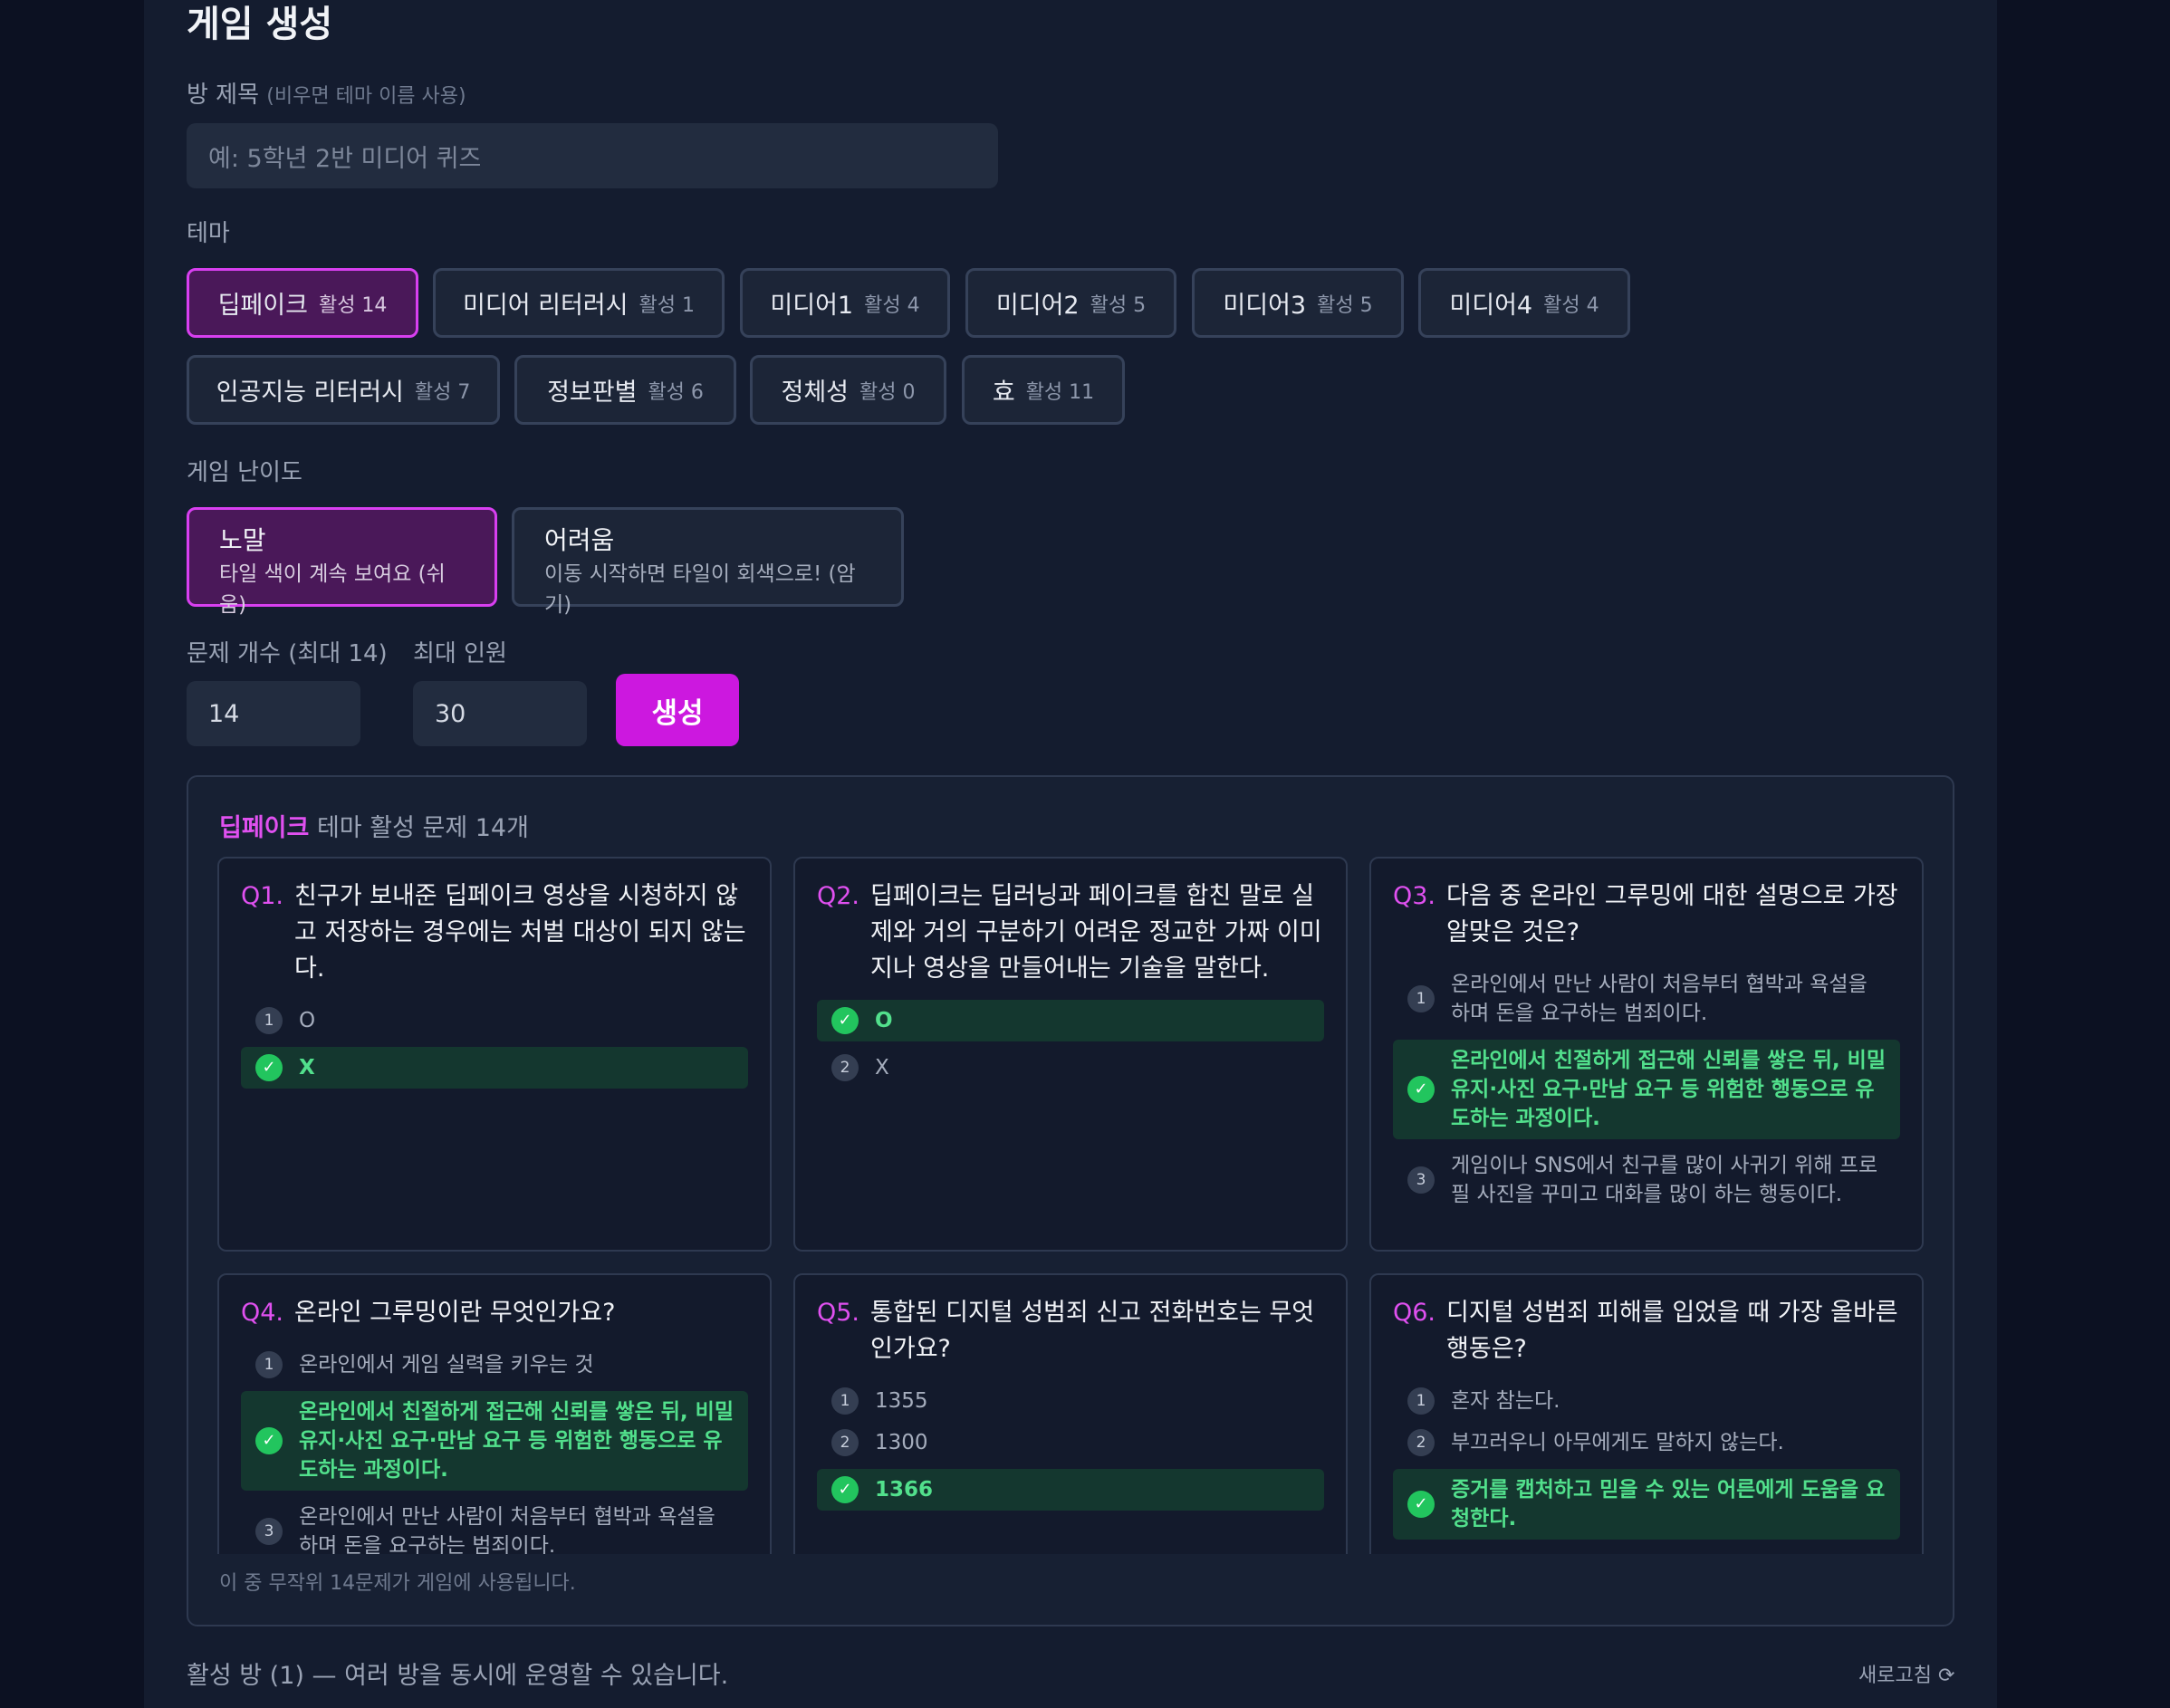 The width and height of the screenshot is (2170, 1708). I want to click on option-text: 부끄러우니 아무에게도 말하지 않는다., so click(1618, 1442).